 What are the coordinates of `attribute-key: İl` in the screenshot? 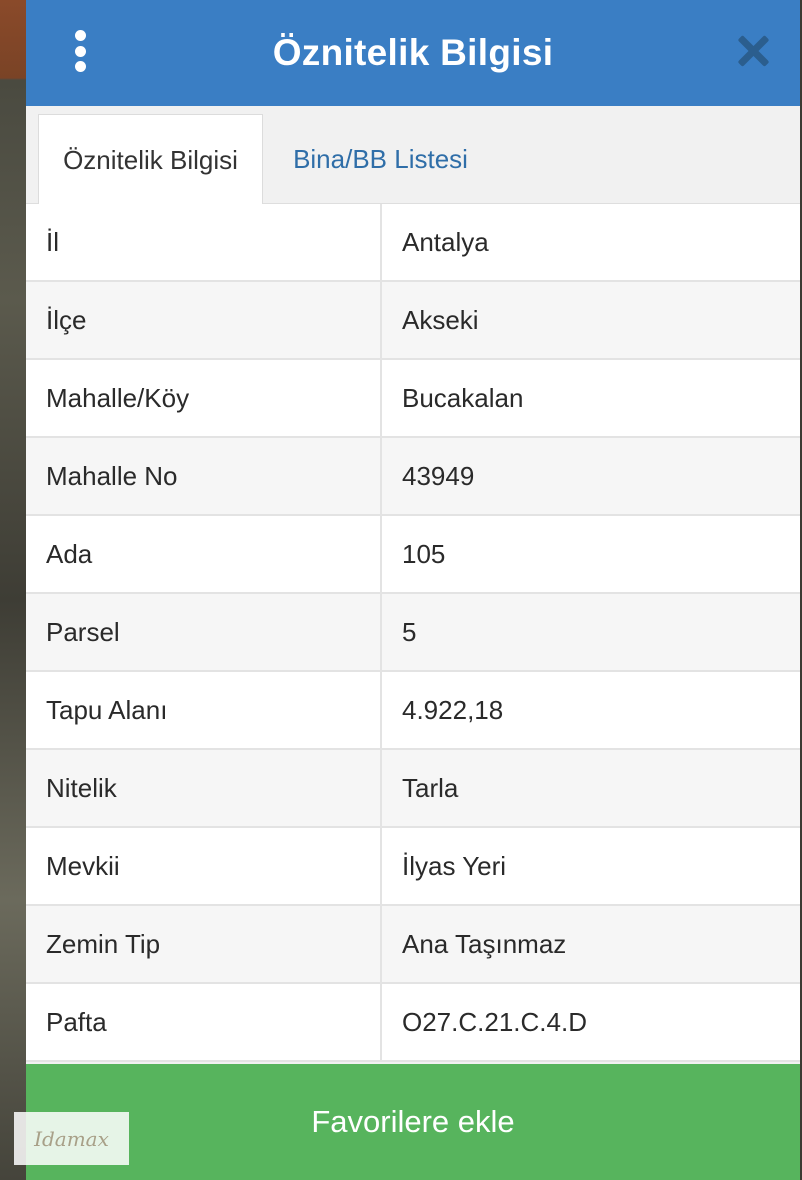 It's located at (204, 242).